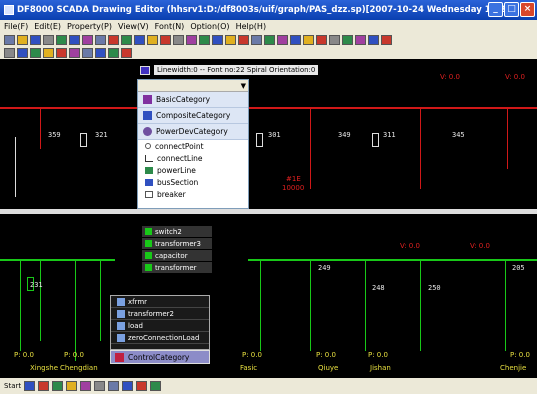 This screenshot has width=537, height=394. What do you see at coordinates (139, 39) in the screenshot?
I see `zoom-out-icon` at bounding box center [139, 39].